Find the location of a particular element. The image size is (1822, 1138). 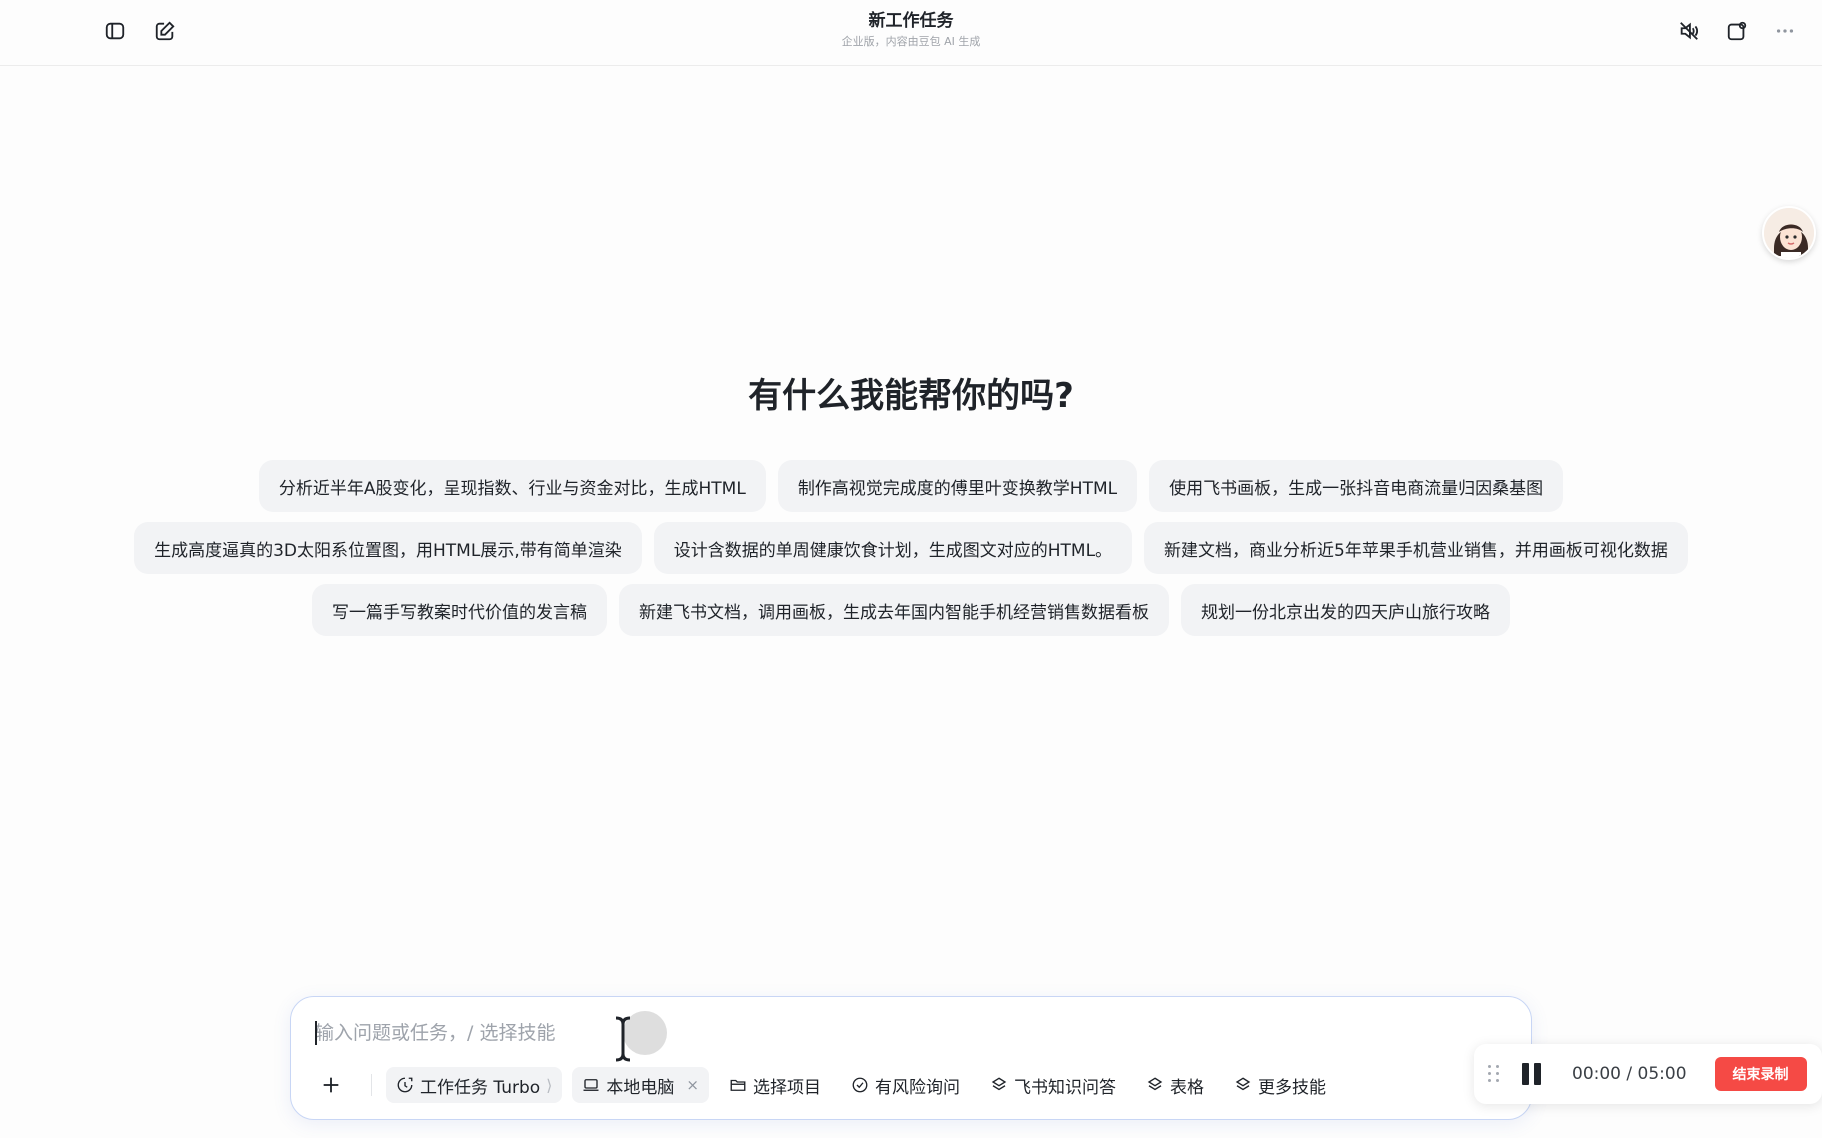

risk-confirm-toggle: 有风险询问 is located at coordinates (905, 1085).